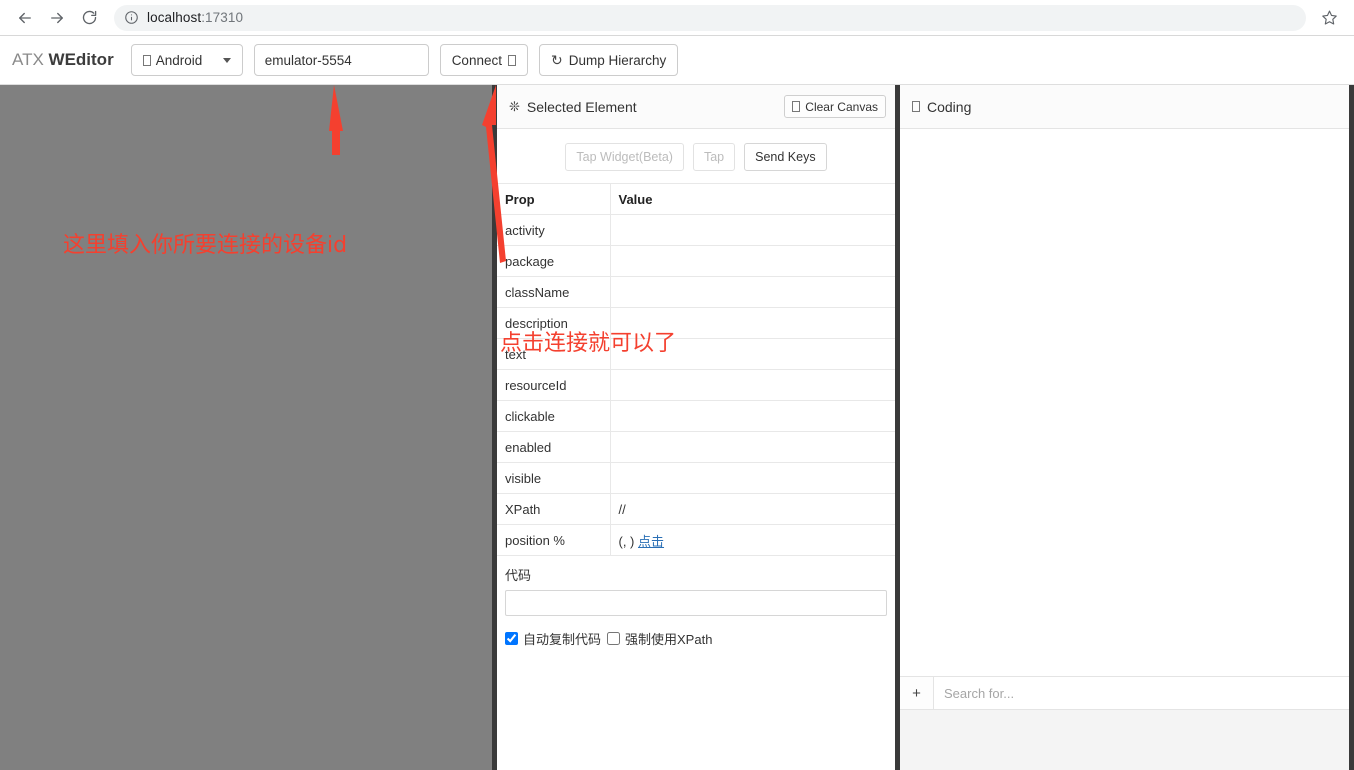 The image size is (1354, 770). What do you see at coordinates (226, 60) in the screenshot?
I see `chevron-down-icon` at bounding box center [226, 60].